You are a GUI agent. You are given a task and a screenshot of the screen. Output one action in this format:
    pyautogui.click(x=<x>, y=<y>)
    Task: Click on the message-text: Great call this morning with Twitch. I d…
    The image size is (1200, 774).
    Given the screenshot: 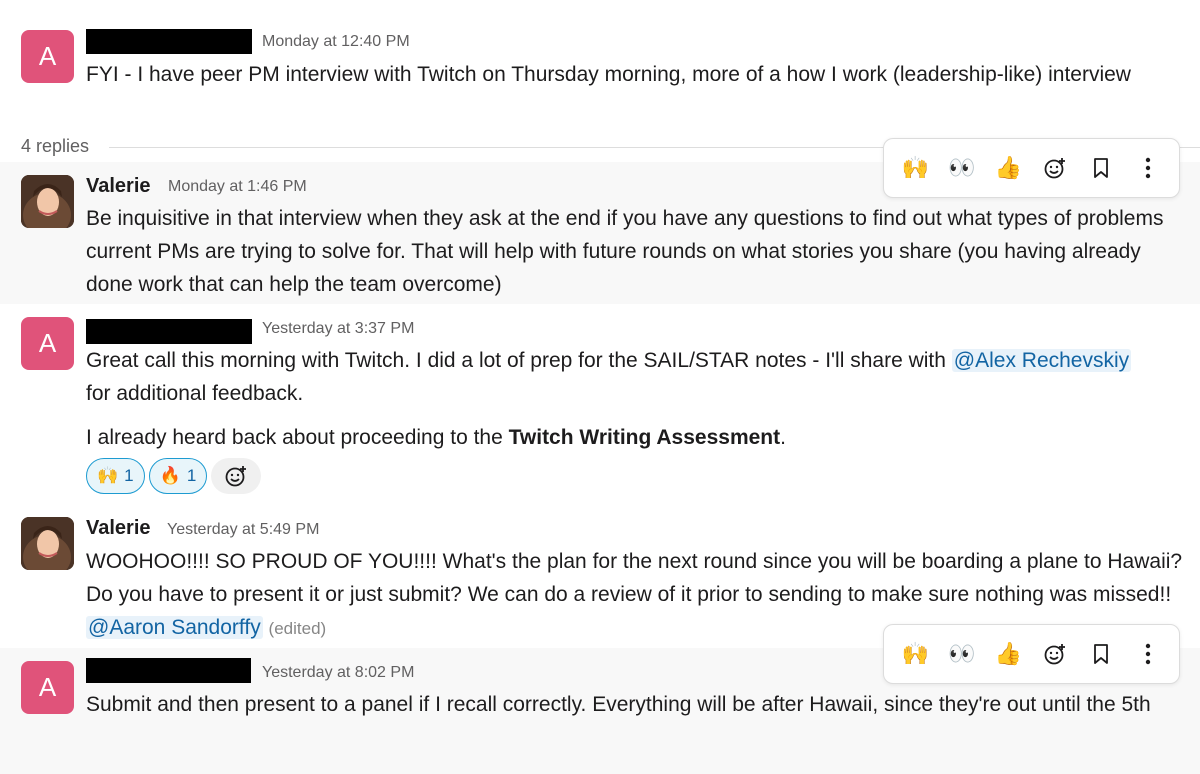 What is the action you would take?
    pyautogui.click(x=636, y=377)
    